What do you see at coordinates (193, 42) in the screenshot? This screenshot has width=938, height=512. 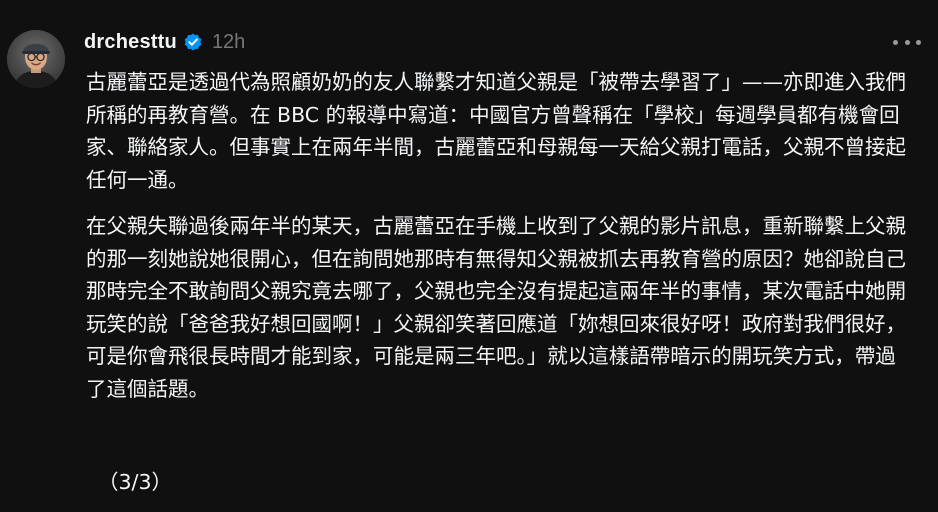 I see `verified-badge-icon` at bounding box center [193, 42].